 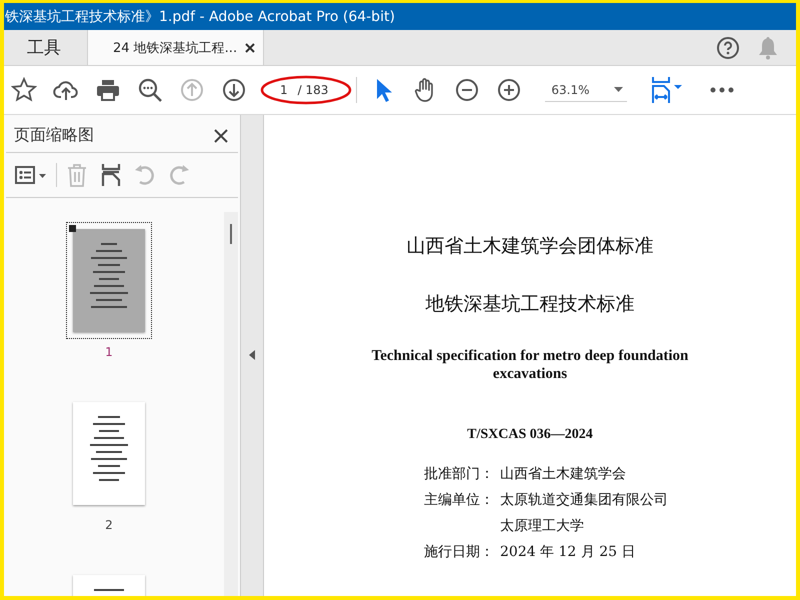 What do you see at coordinates (509, 90) in the screenshot?
I see `zoom-in-icon` at bounding box center [509, 90].